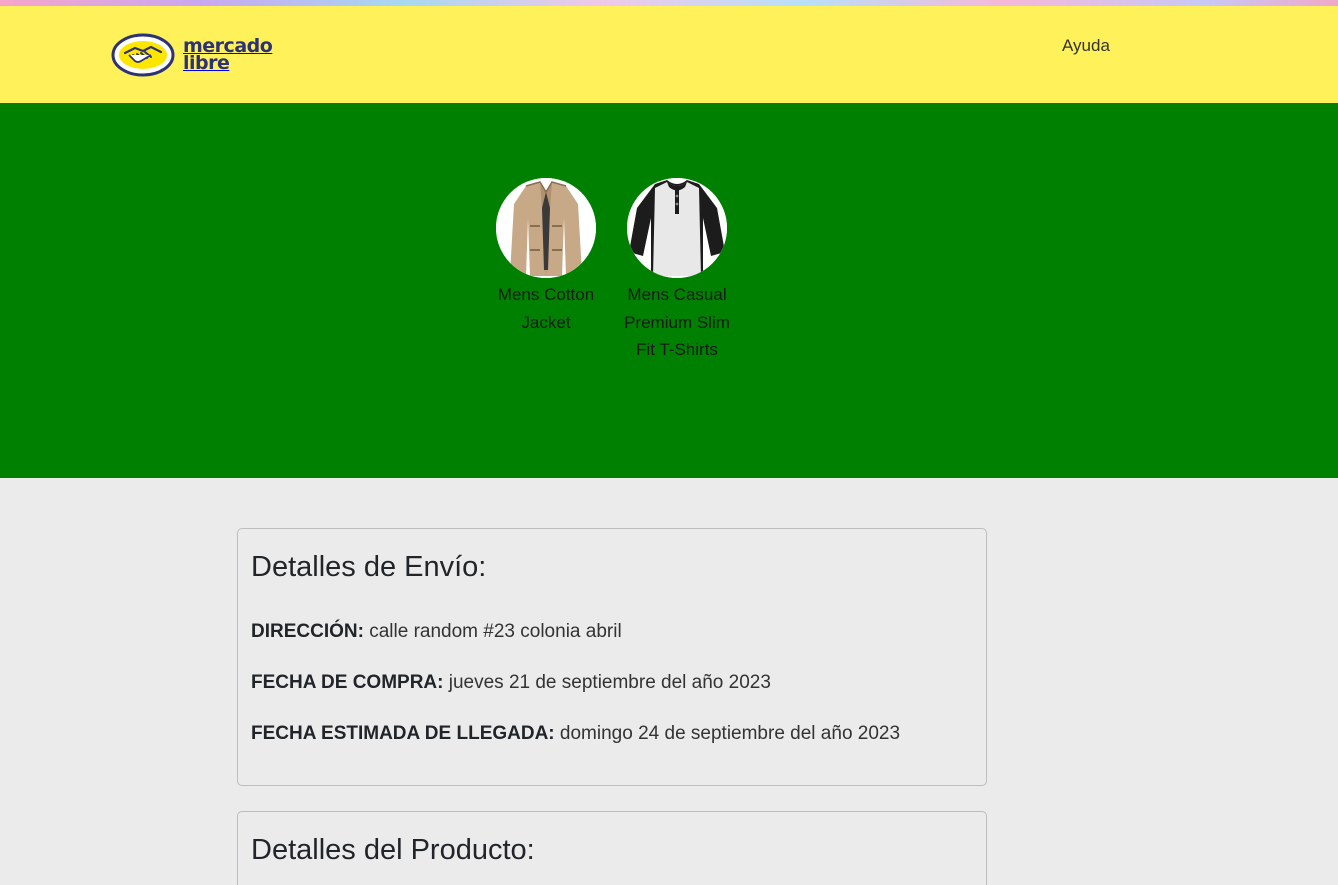  Describe the element at coordinates (546, 308) in the screenshot. I see `product-name: Mens Cotton Jacket` at that location.